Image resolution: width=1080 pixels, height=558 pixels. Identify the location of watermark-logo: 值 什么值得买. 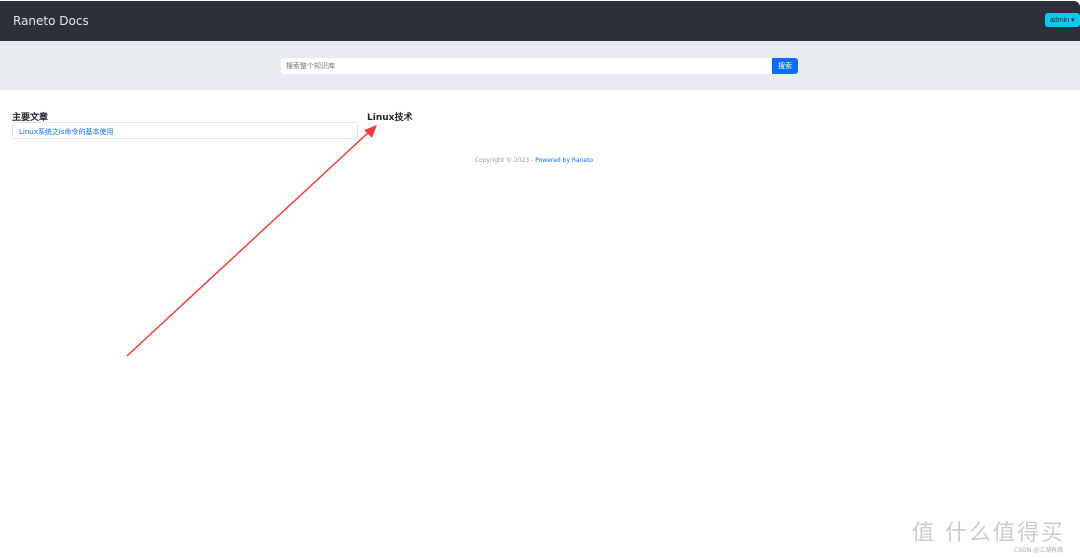
(988, 533).